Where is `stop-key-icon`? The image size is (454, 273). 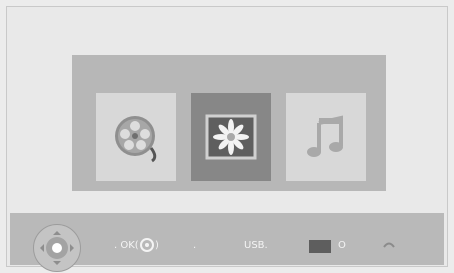
stop-key-icon is located at coordinates (320, 246).